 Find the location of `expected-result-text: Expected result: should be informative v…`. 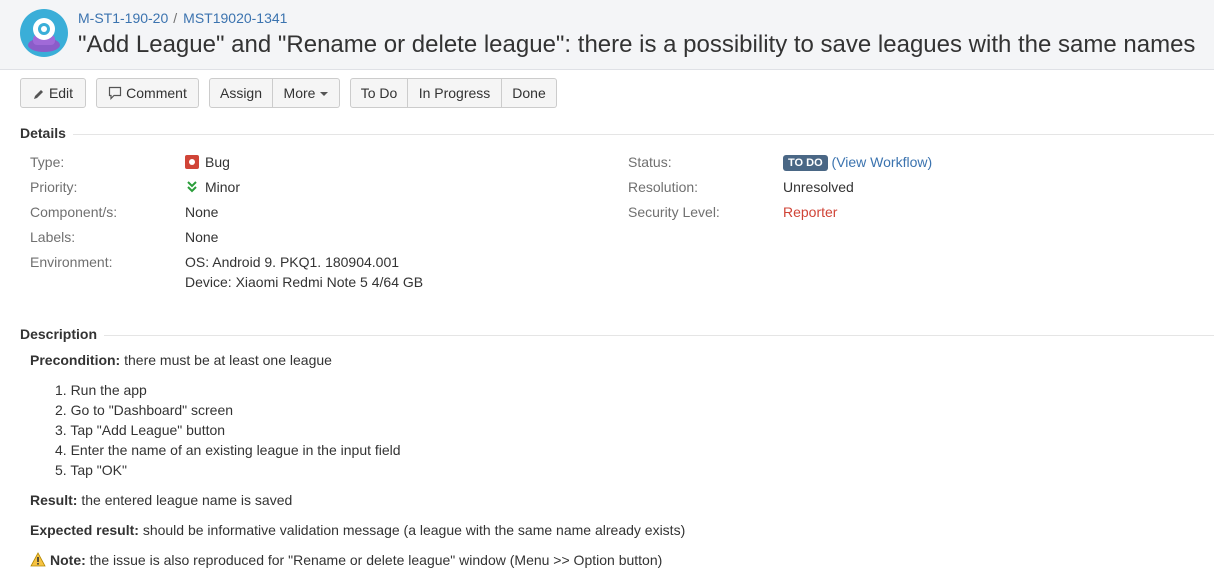

expected-result-text: Expected result: should be informative v… is located at coordinates (357, 530).